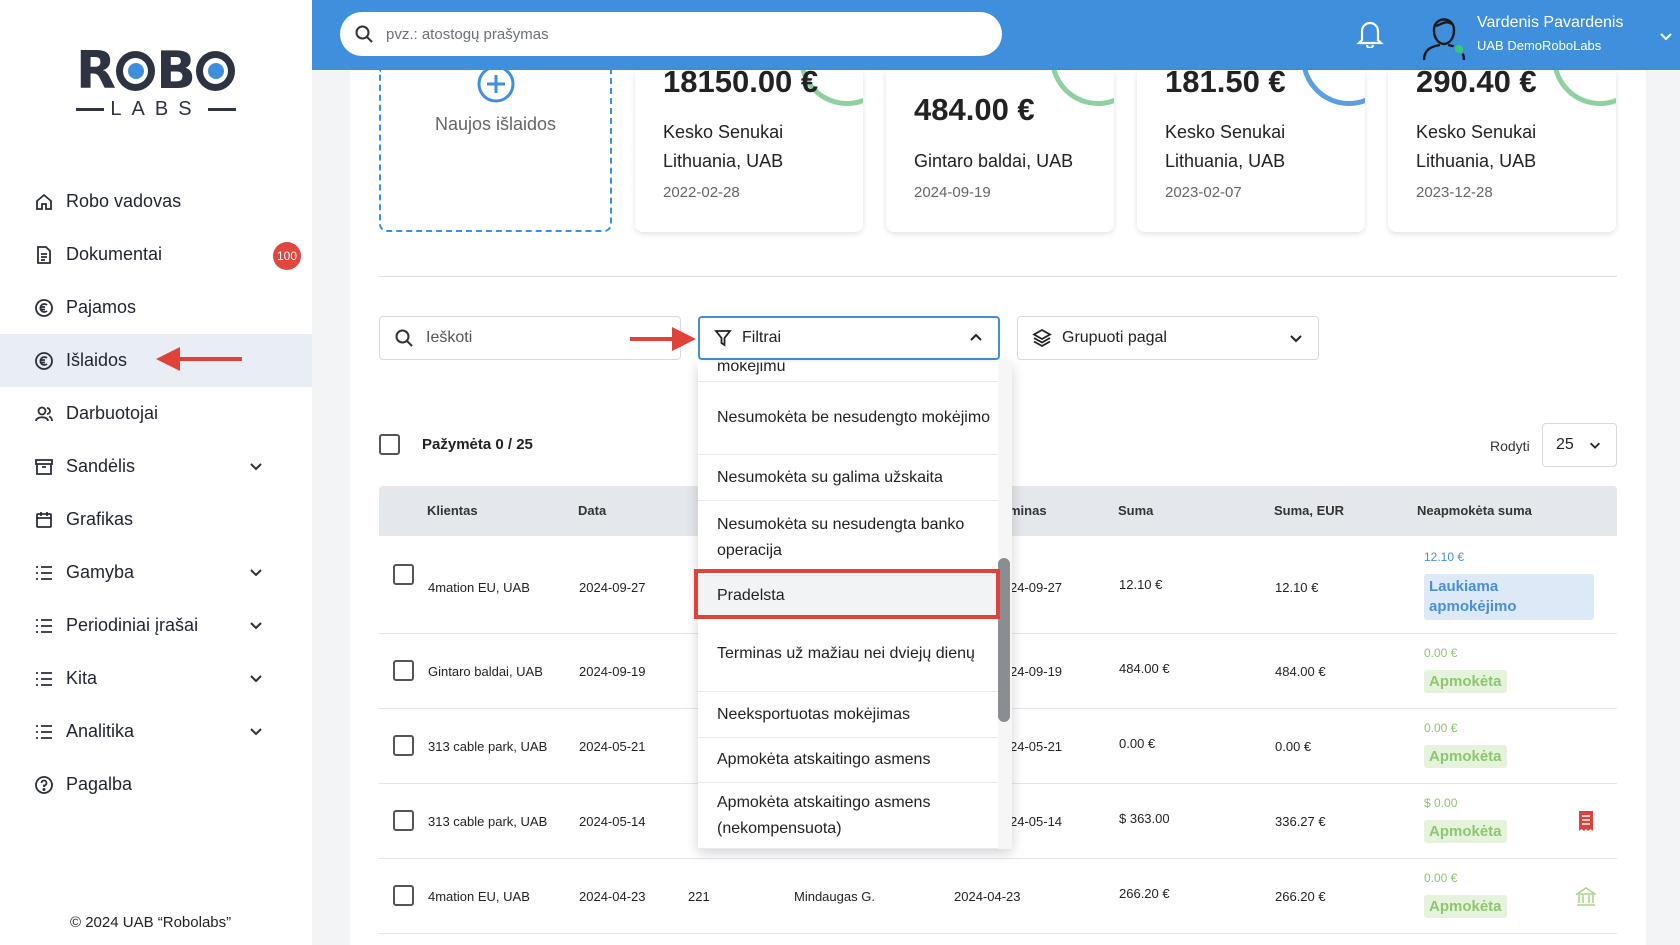 This screenshot has width=1680, height=945. What do you see at coordinates (987, 896) in the screenshot?
I see `cell-due: 2024-04-23` at bounding box center [987, 896].